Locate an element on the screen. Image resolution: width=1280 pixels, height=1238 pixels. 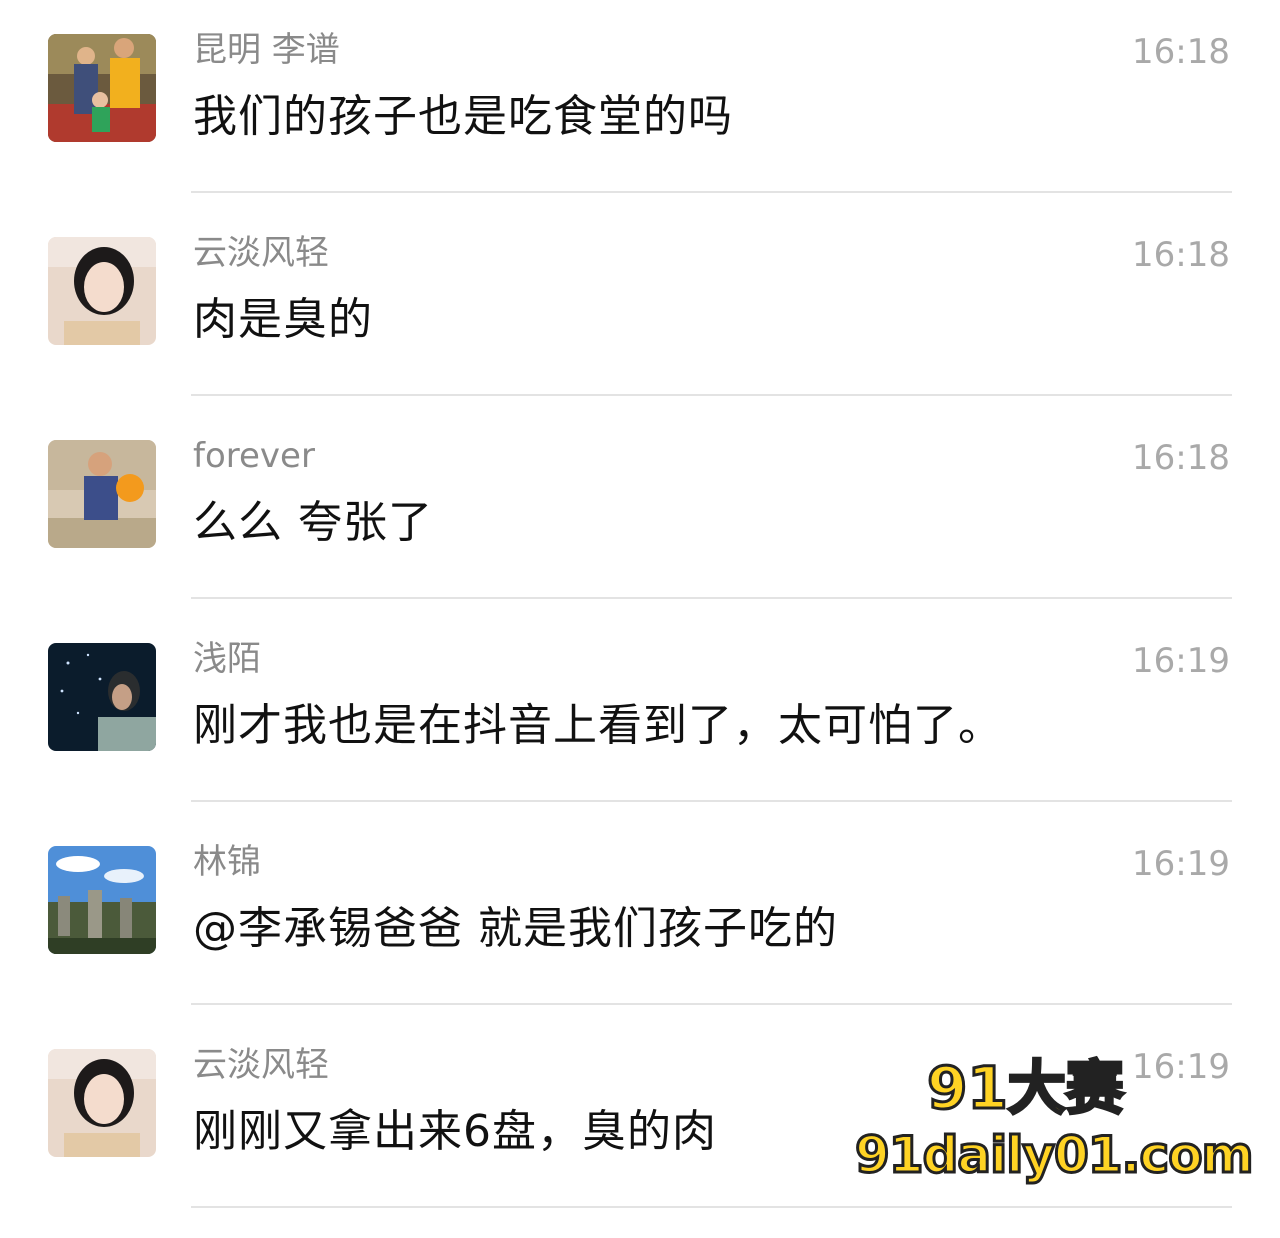
site-watermark: 91大赛 91daily01.com is located at coordinates (1055, 1125).